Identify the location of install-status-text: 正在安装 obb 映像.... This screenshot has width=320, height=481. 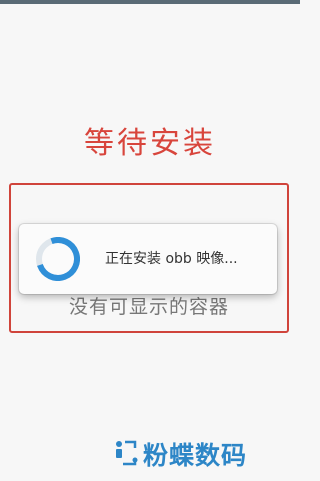
(171, 259).